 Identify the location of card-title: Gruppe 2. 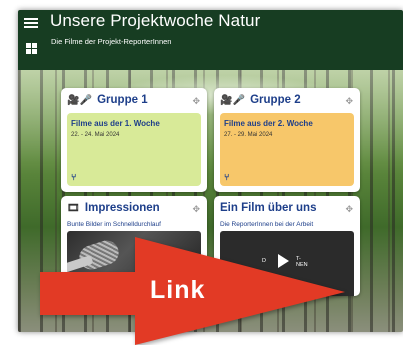
(275, 100).